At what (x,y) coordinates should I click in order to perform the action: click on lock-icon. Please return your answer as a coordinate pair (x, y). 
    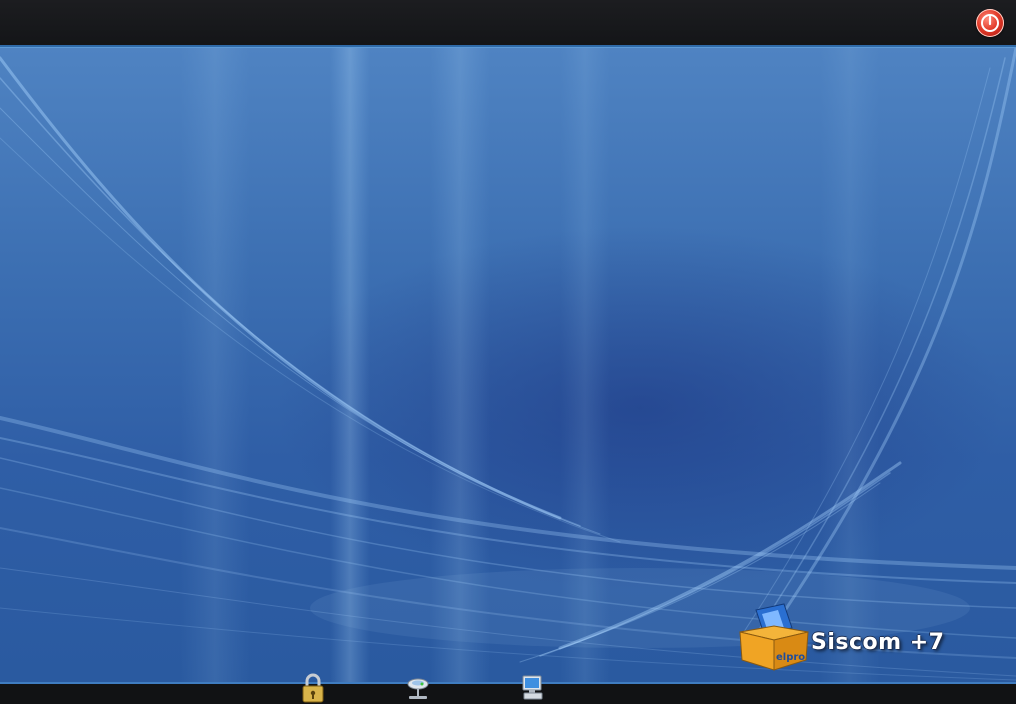
    Looking at the image, I should click on (313, 688).